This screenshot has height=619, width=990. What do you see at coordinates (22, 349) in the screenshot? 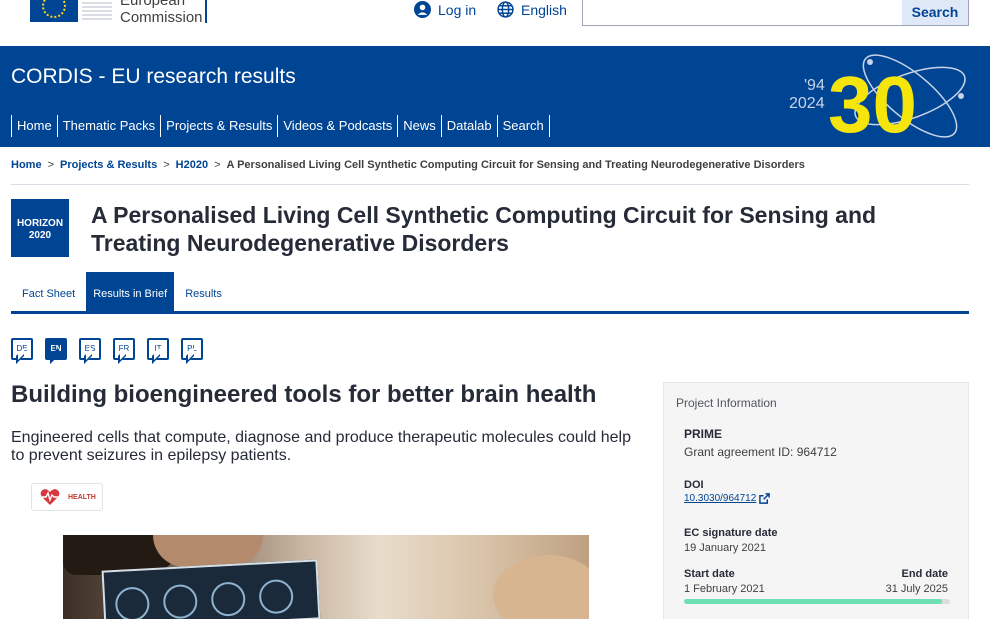
I see `language-de-icon: DE` at bounding box center [22, 349].